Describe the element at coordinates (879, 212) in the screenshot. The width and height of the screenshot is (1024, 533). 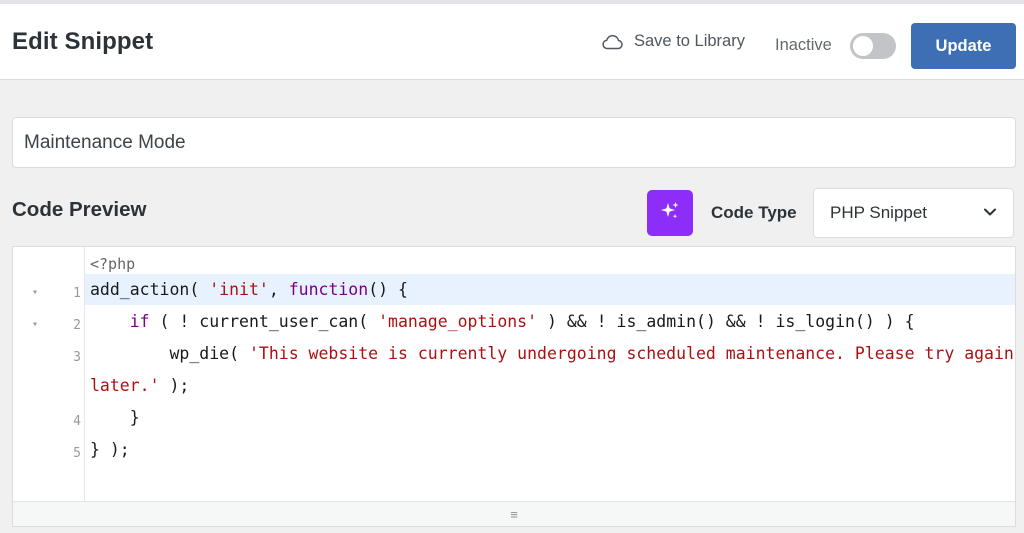
I see `code-type-value: PHP Snippet` at that location.